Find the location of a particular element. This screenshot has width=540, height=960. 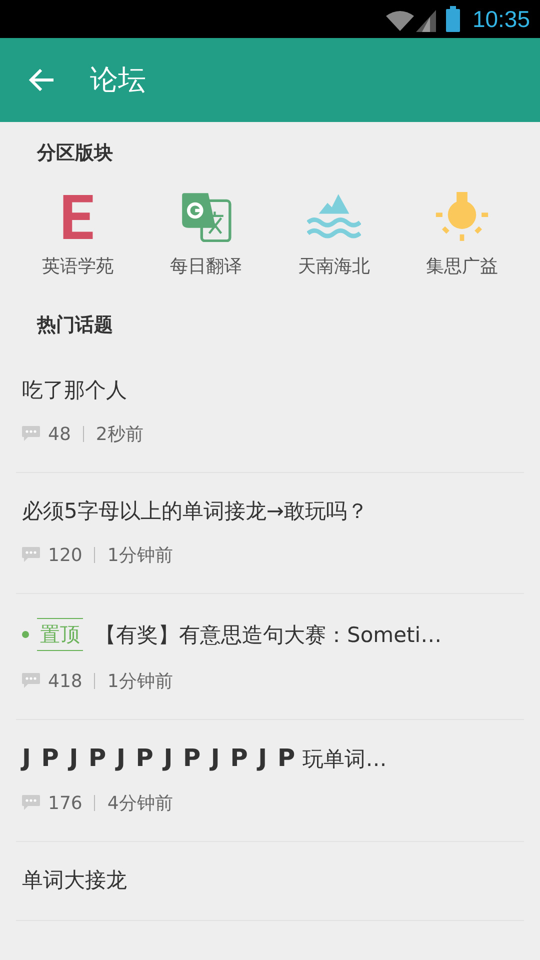

topic-title: 吃了那个人 is located at coordinates (74, 390).